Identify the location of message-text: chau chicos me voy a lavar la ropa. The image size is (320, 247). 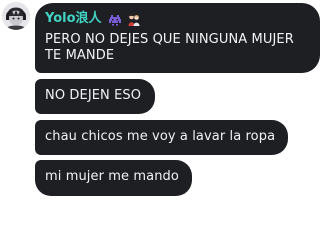
(160, 136).